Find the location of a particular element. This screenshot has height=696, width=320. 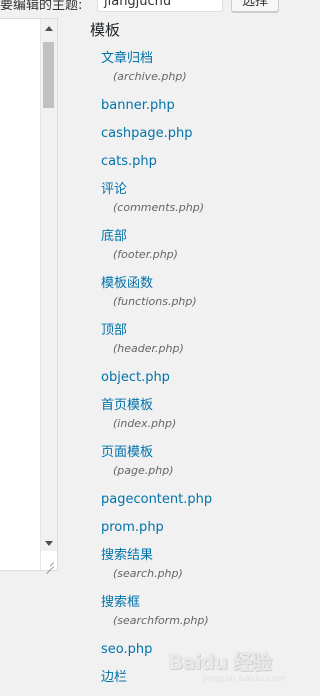

template-list-item: 顶部 (header.php) is located at coordinates (156, 344).